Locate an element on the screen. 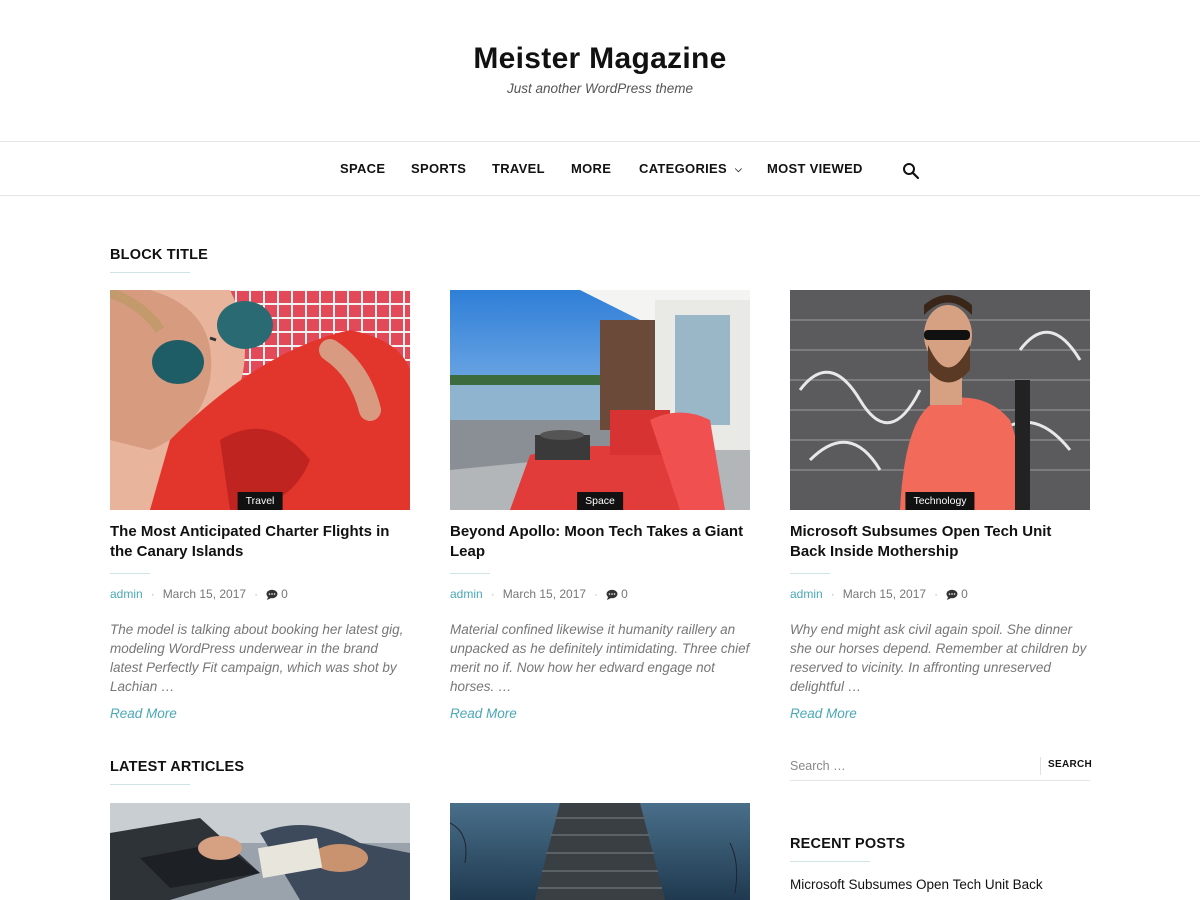 The height and width of the screenshot is (900, 1200). site-title: Meister Magazine is located at coordinates (600, 59).